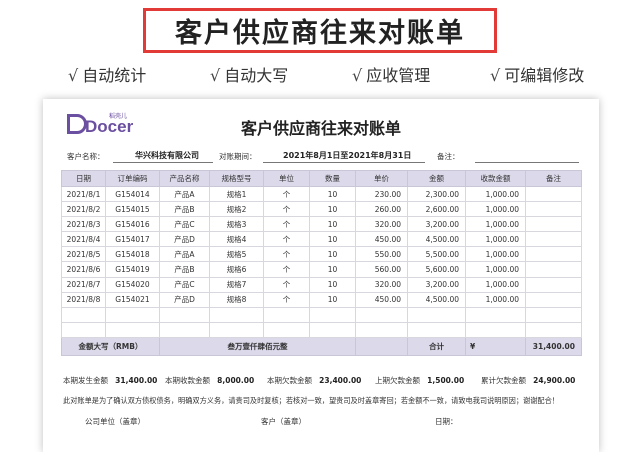 This screenshot has width=640, height=452. What do you see at coordinates (236, 194) in the screenshot?
I see `table-cell: 规格1` at bounding box center [236, 194].